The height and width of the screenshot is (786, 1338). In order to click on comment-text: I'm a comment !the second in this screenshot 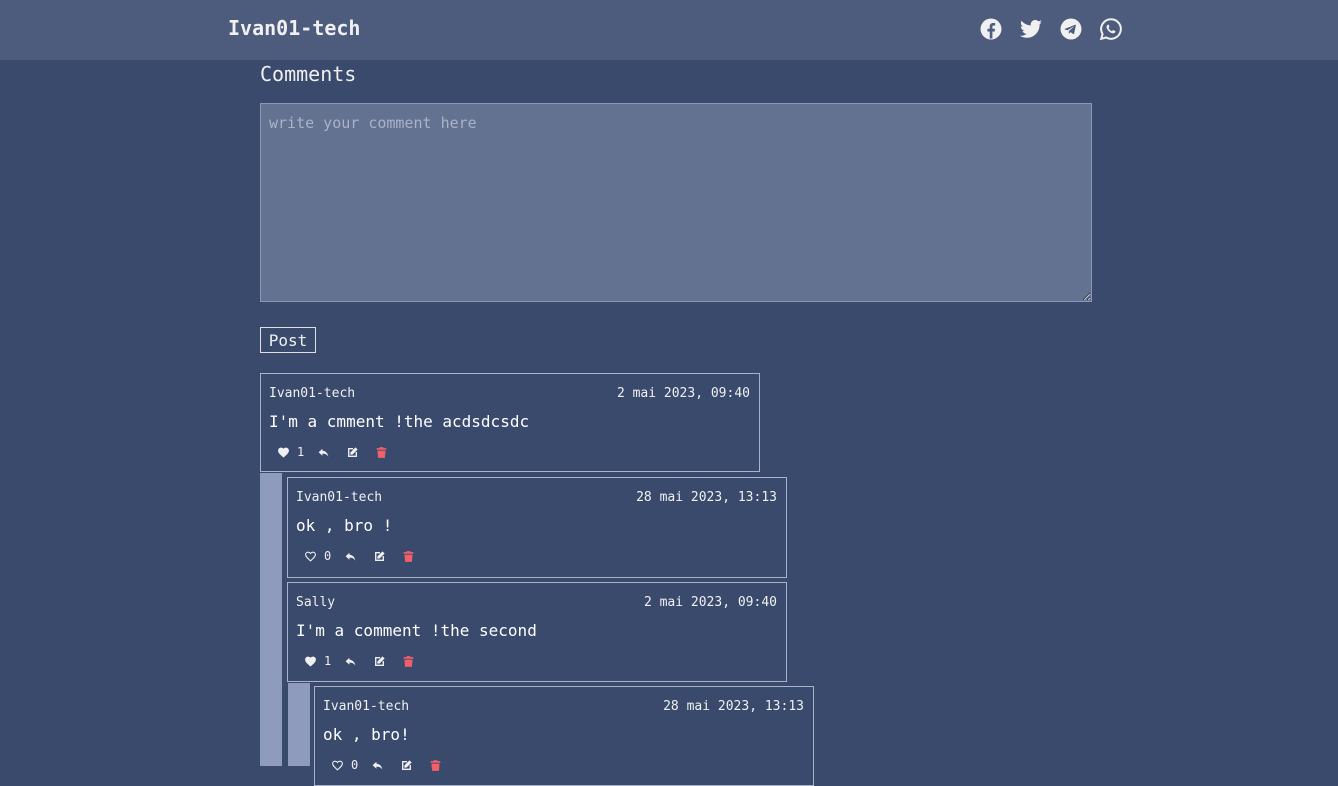, I will do `click(416, 630)`.